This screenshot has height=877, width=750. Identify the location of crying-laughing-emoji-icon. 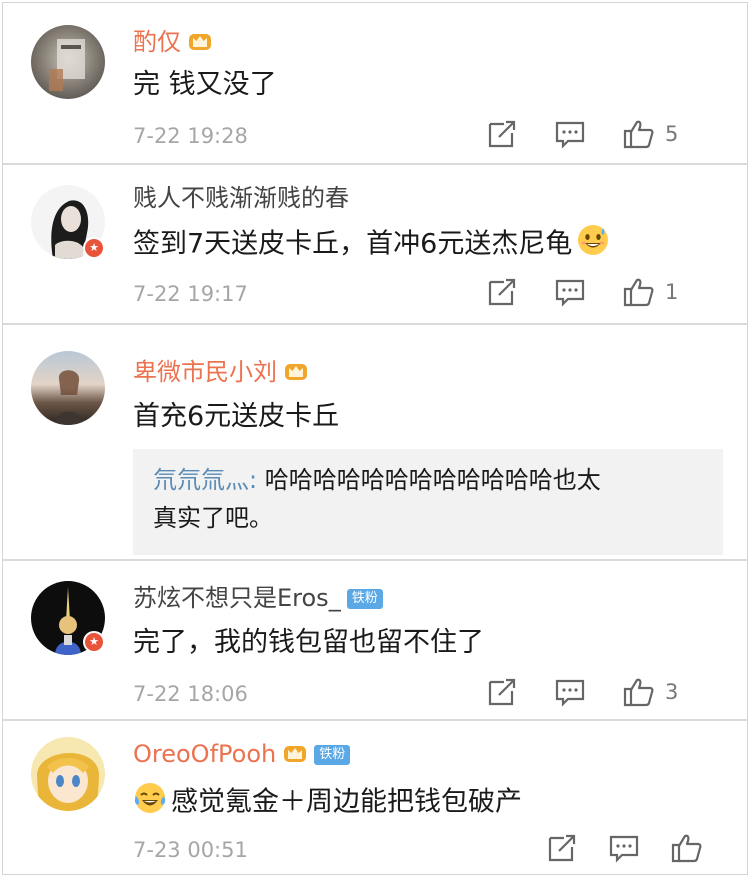
(150, 803).